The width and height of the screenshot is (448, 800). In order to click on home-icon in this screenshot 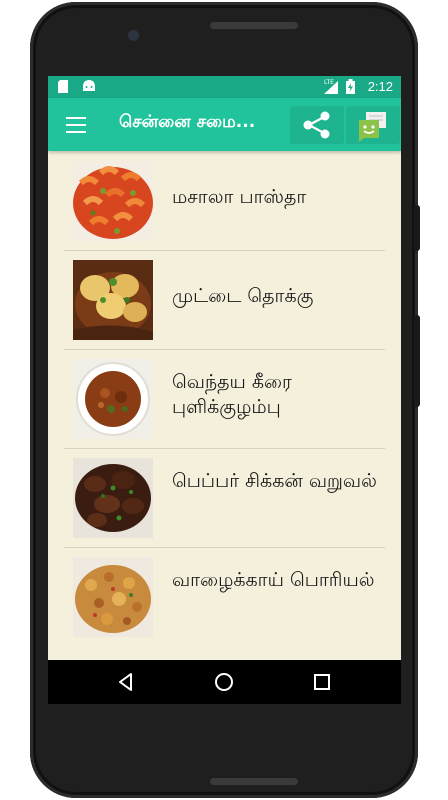, I will do `click(224, 682)`.